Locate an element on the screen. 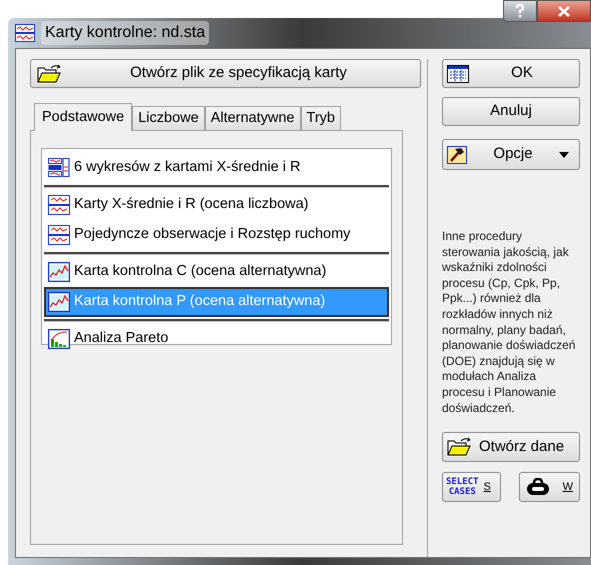  list-item: 6 wykresów z kartami X-średnie i R is located at coordinates (216, 168).